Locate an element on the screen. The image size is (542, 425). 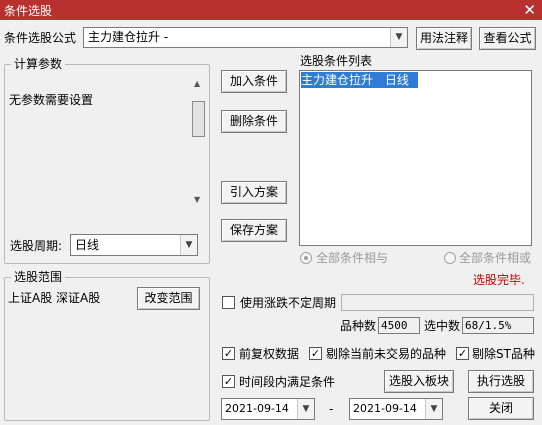
selected-value: 68/1.5% is located at coordinates (498, 325).